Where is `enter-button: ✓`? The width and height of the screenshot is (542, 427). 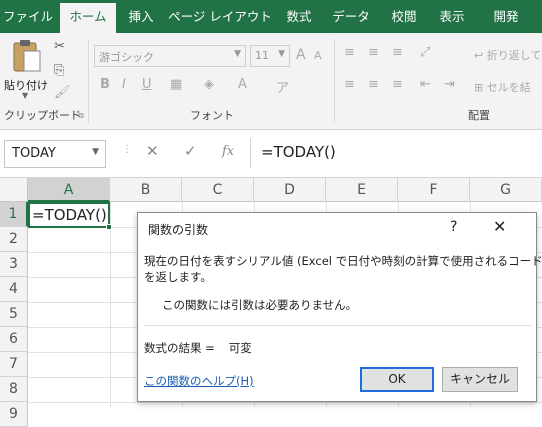
enter-button: ✓ is located at coordinates (190, 151).